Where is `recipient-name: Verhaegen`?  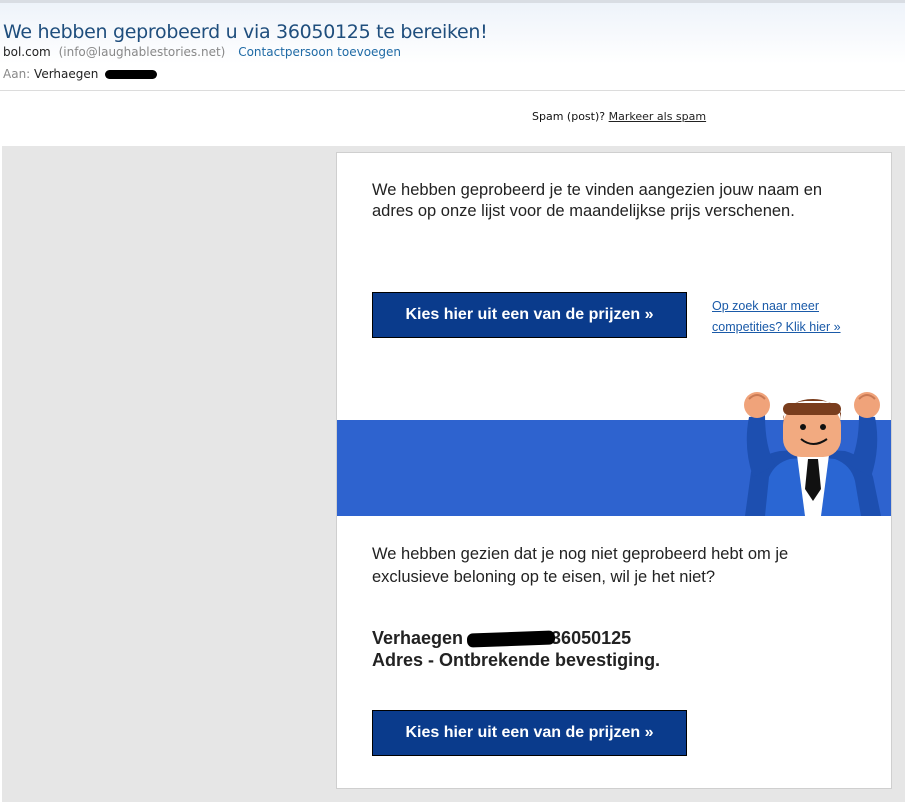
recipient-name: Verhaegen is located at coordinates (66, 74).